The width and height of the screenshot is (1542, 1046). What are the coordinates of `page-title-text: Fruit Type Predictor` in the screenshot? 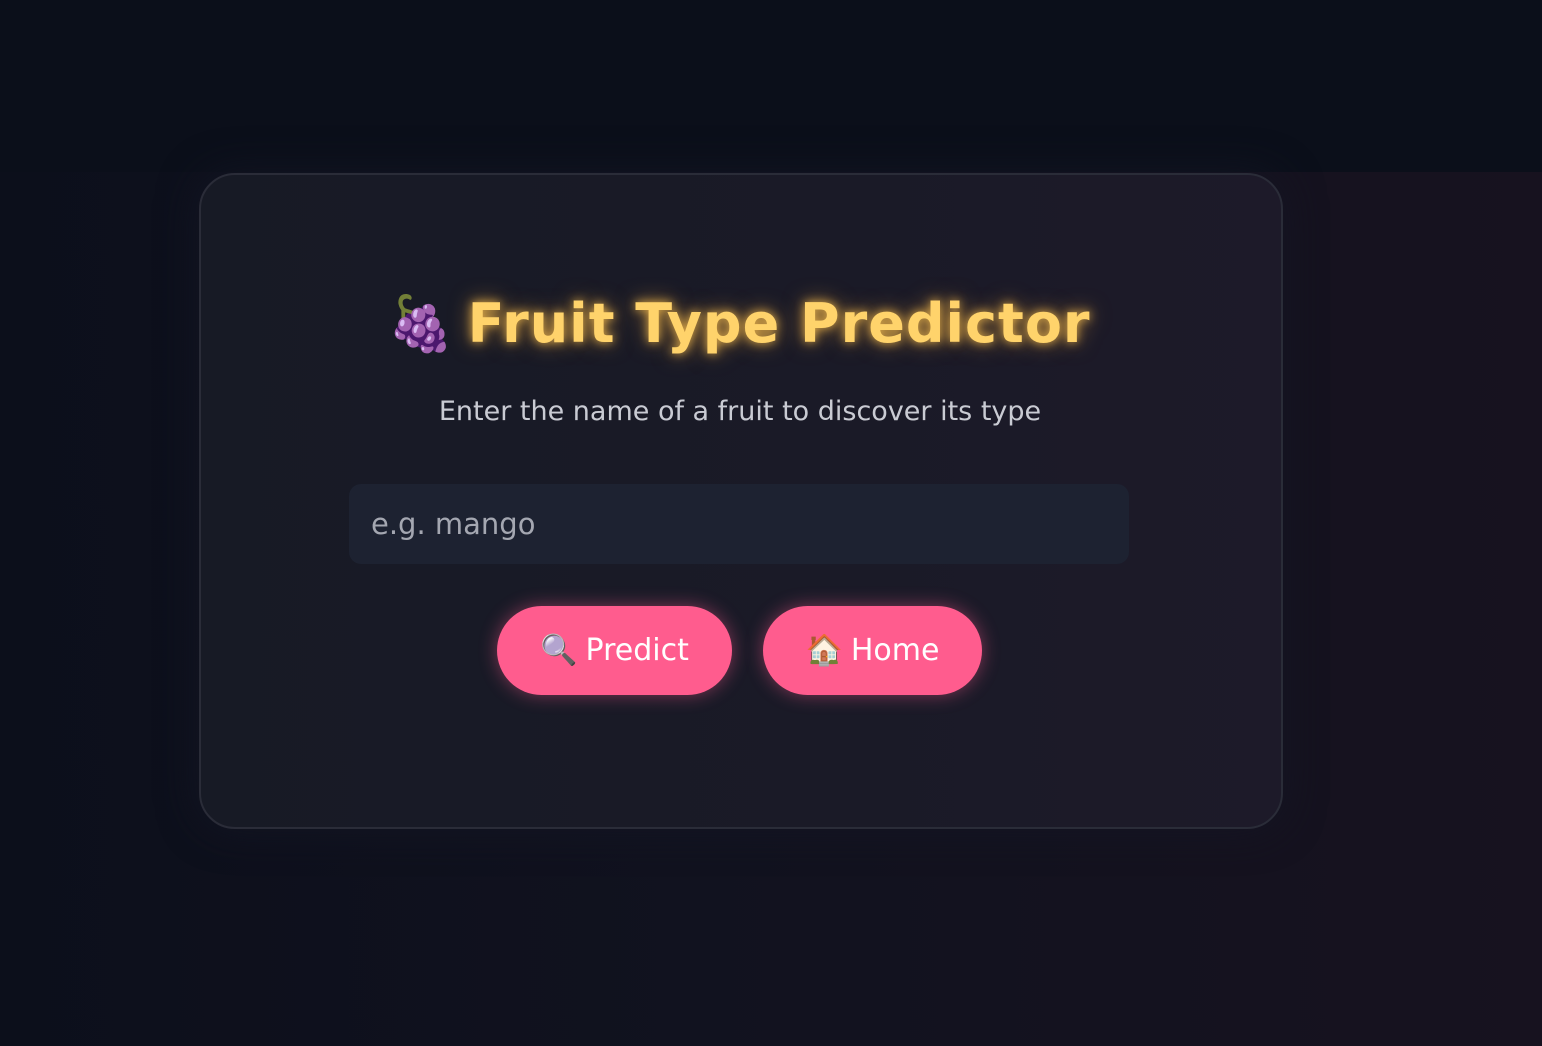 It's located at (779, 323).